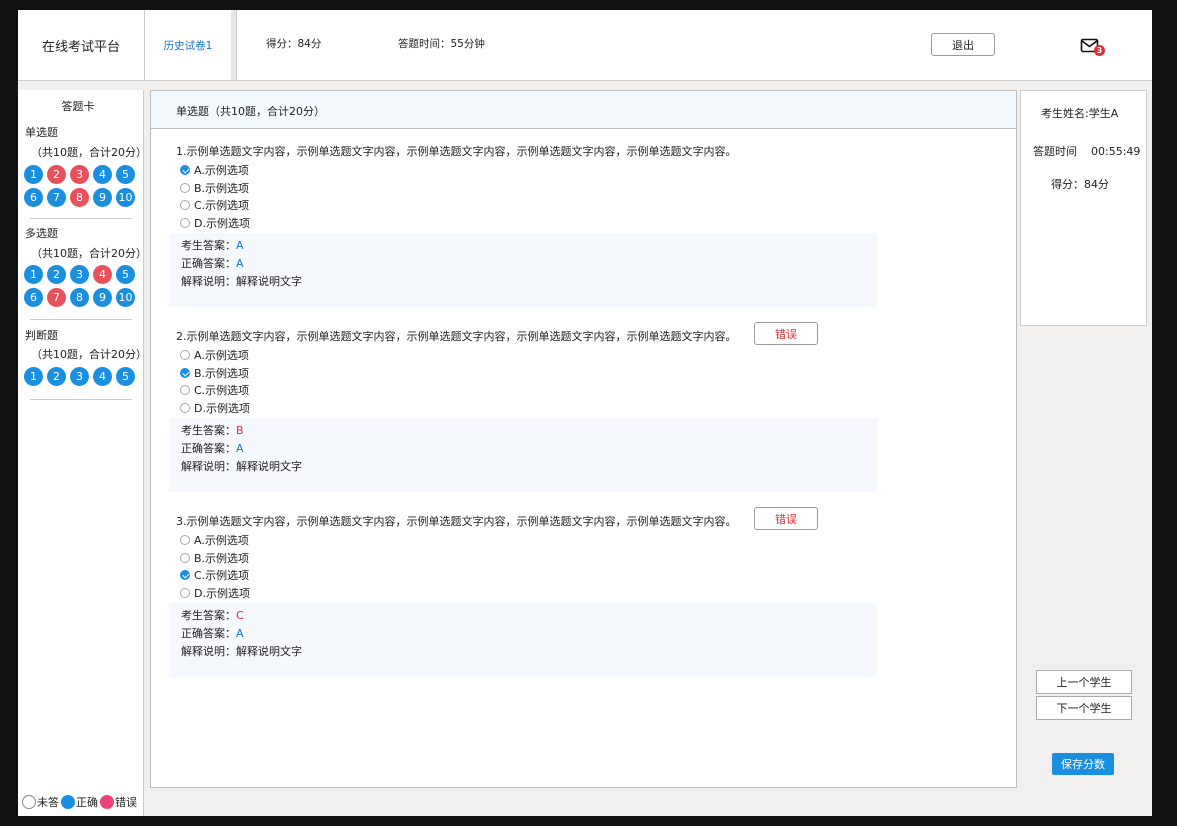  I want to click on student-info-panel: 考生姓名:学生A 答题时间 00:55:49 得分：84分, so click(1083, 208).